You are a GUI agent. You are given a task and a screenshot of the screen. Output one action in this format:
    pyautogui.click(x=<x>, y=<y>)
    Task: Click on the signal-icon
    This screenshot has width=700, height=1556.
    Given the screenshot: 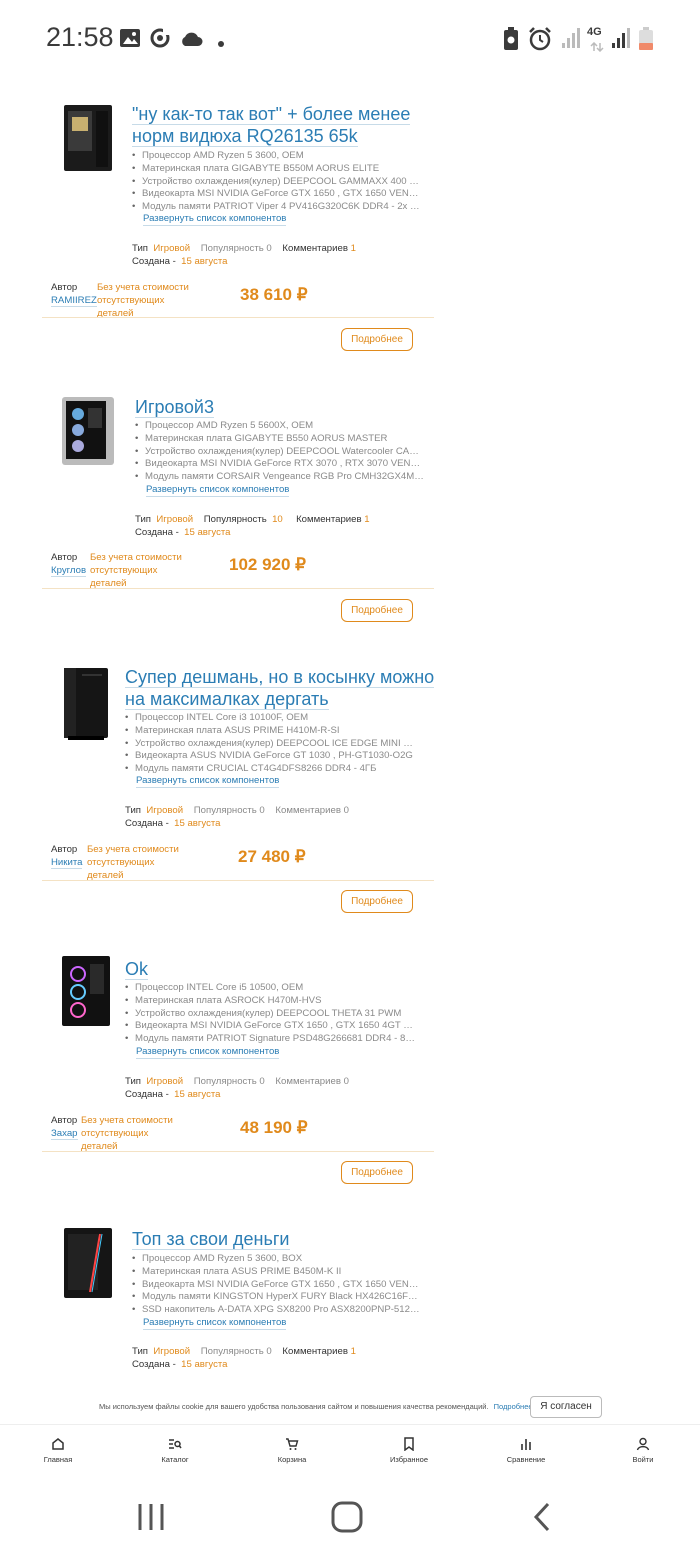 What is the action you would take?
    pyautogui.click(x=620, y=40)
    